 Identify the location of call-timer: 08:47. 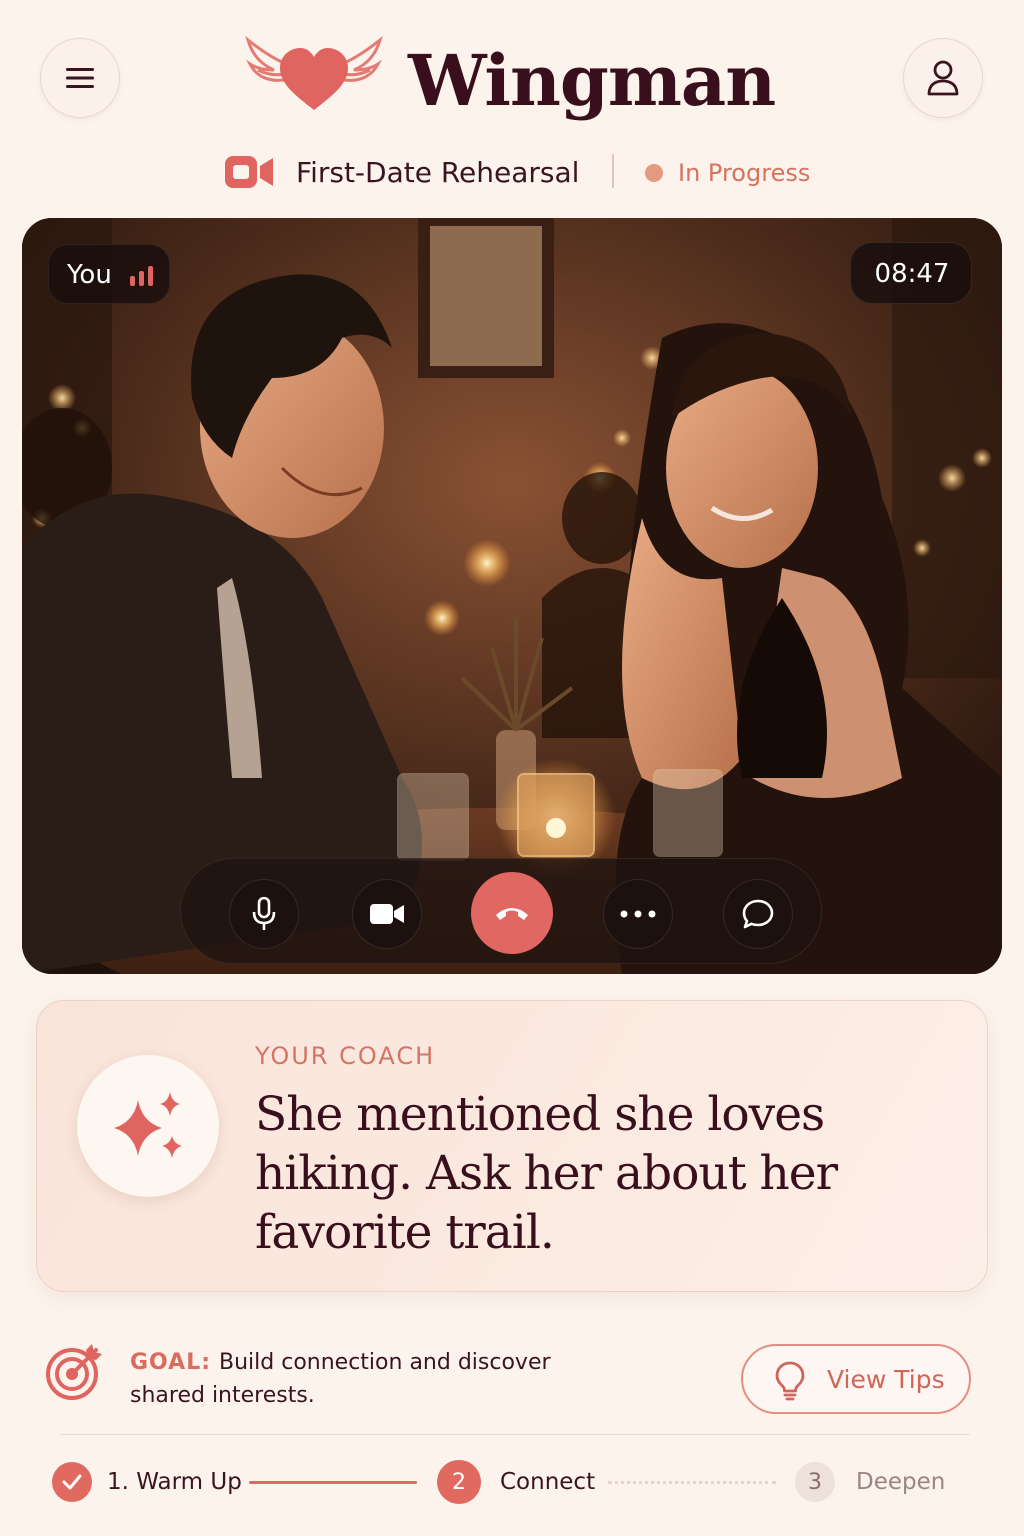
(911, 273).